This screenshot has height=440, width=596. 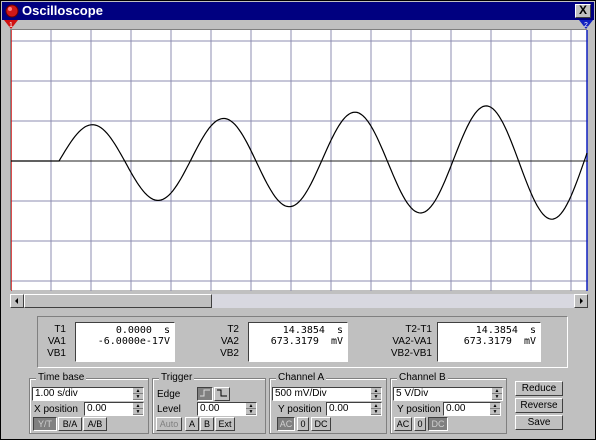 What do you see at coordinates (422, 377) in the screenshot?
I see `channel-b-title: Channel B` at bounding box center [422, 377].